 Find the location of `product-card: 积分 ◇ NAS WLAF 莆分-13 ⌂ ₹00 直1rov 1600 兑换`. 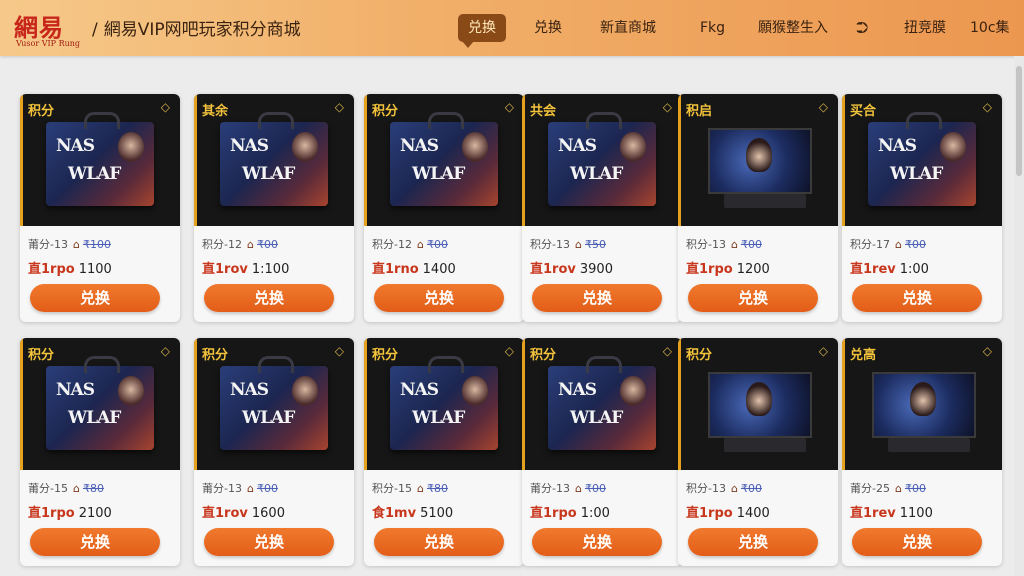

product-card: 积分 ◇ NAS WLAF 莆分-13 ⌂ ₹00 直1rov 1600 兑换 is located at coordinates (274, 452).